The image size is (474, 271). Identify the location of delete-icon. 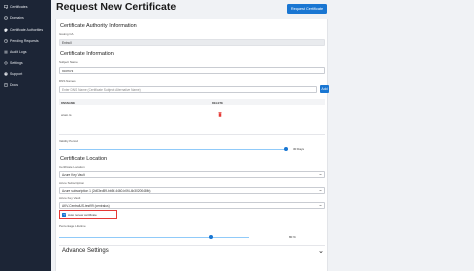
(220, 114).